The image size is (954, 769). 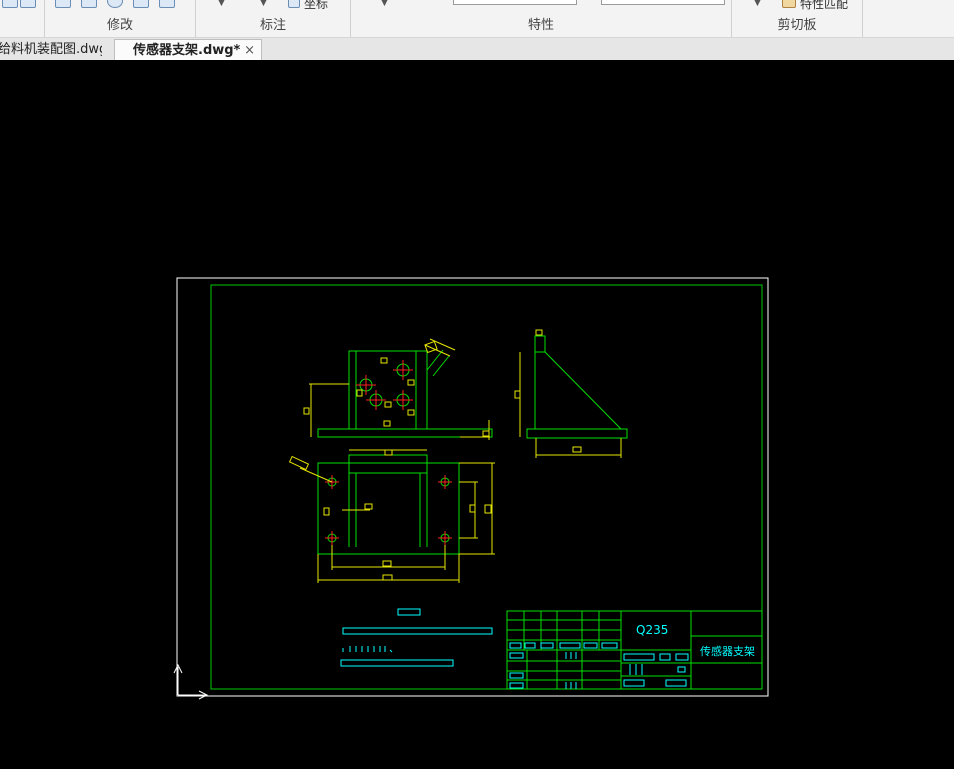 I want to click on ribbon: 修改 ▼ ▼ 坐标 标注 ▼ 特性 ▼ 特性匹配 剪切板, so click(x=477, y=19).